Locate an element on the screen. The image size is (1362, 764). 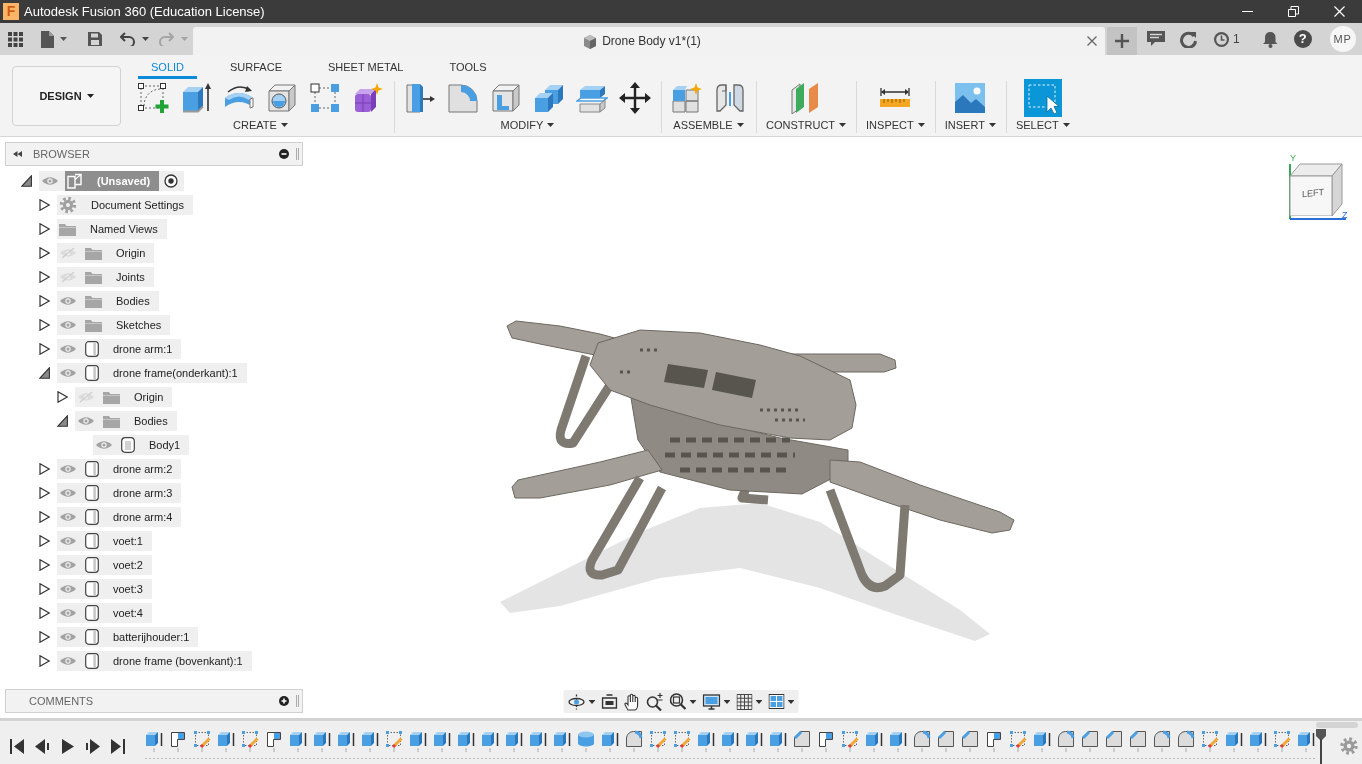
move-icon is located at coordinates (635, 98).